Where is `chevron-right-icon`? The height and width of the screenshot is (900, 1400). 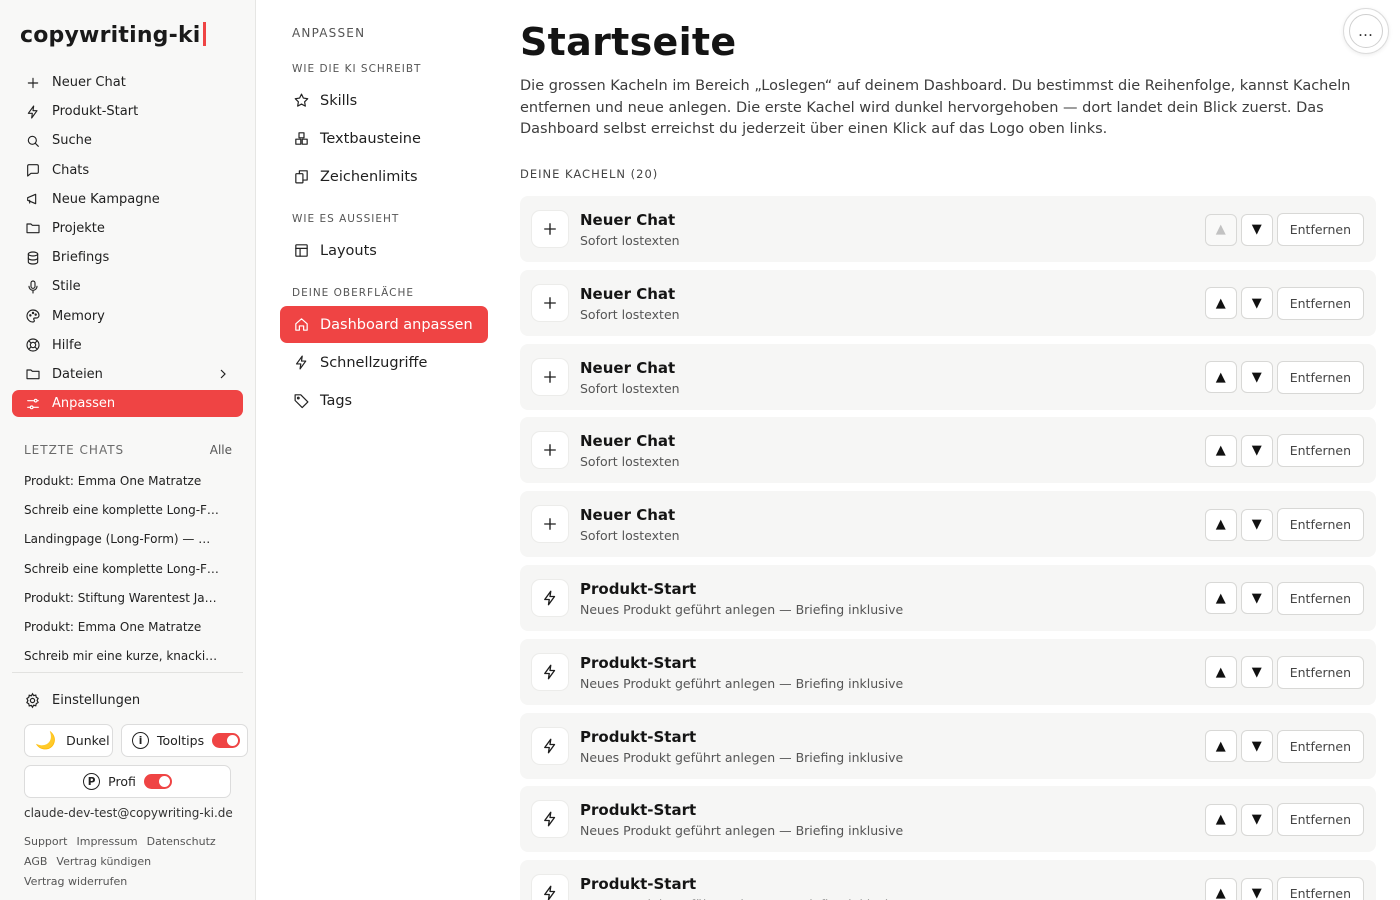
chevron-right-icon is located at coordinates (223, 376).